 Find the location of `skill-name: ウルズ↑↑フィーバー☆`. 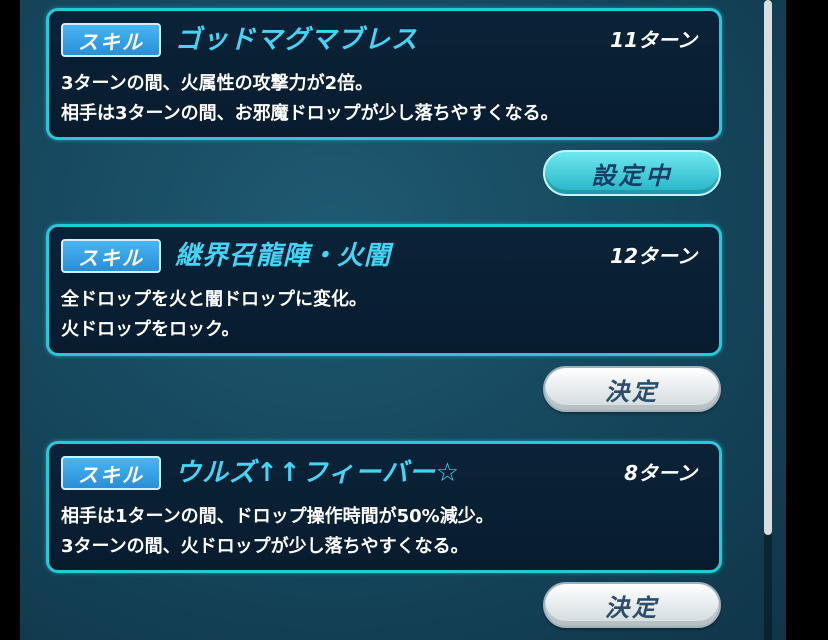

skill-name: ウルズ↑↑フィーバー☆ is located at coordinates (318, 473).